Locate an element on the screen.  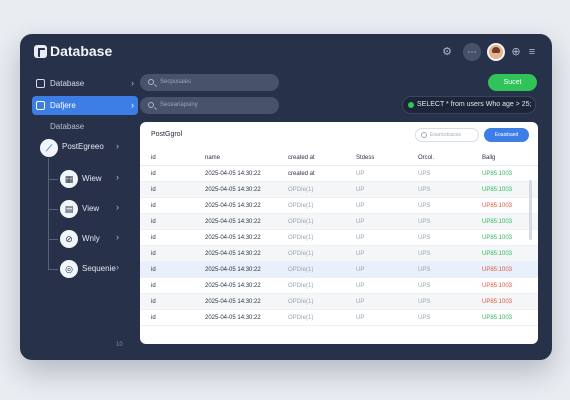
table-scrollbar is located at coordinates (530, 210).